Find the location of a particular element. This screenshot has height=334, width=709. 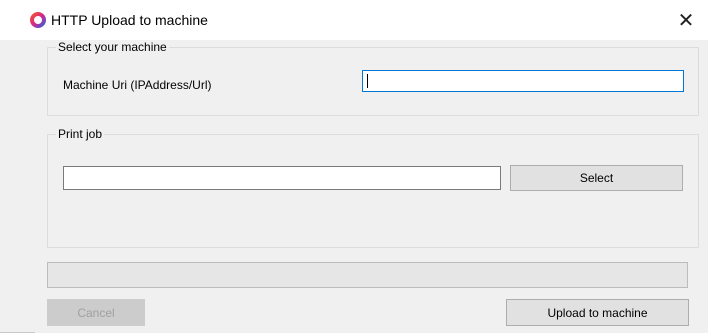

upload-progress-bar is located at coordinates (367, 275).